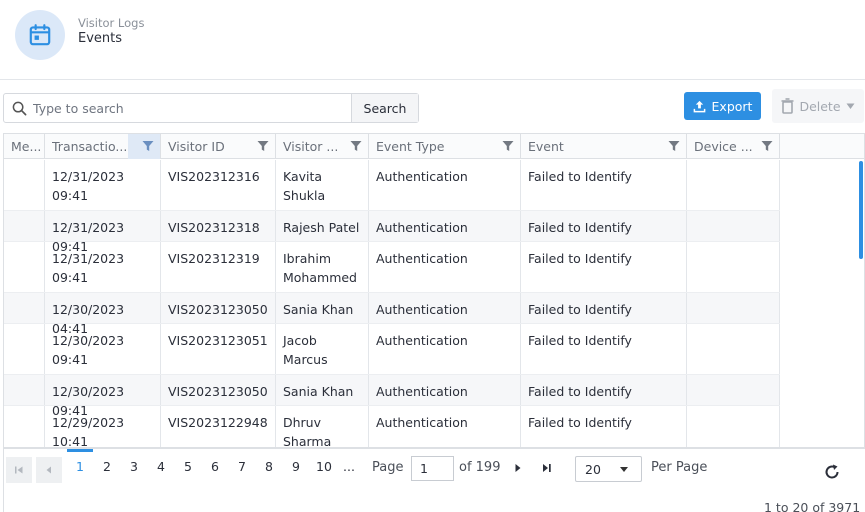  What do you see at coordinates (19, 470) in the screenshot?
I see `first-page-button` at bounding box center [19, 470].